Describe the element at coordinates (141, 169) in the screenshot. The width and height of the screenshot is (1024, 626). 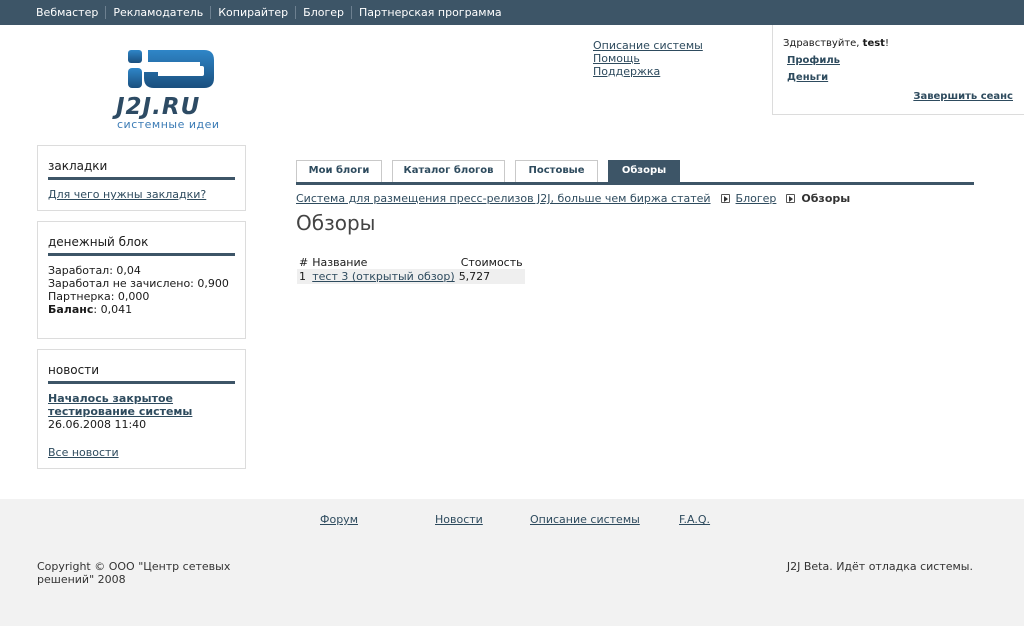
I see `bookmarks-title: закладки` at that location.